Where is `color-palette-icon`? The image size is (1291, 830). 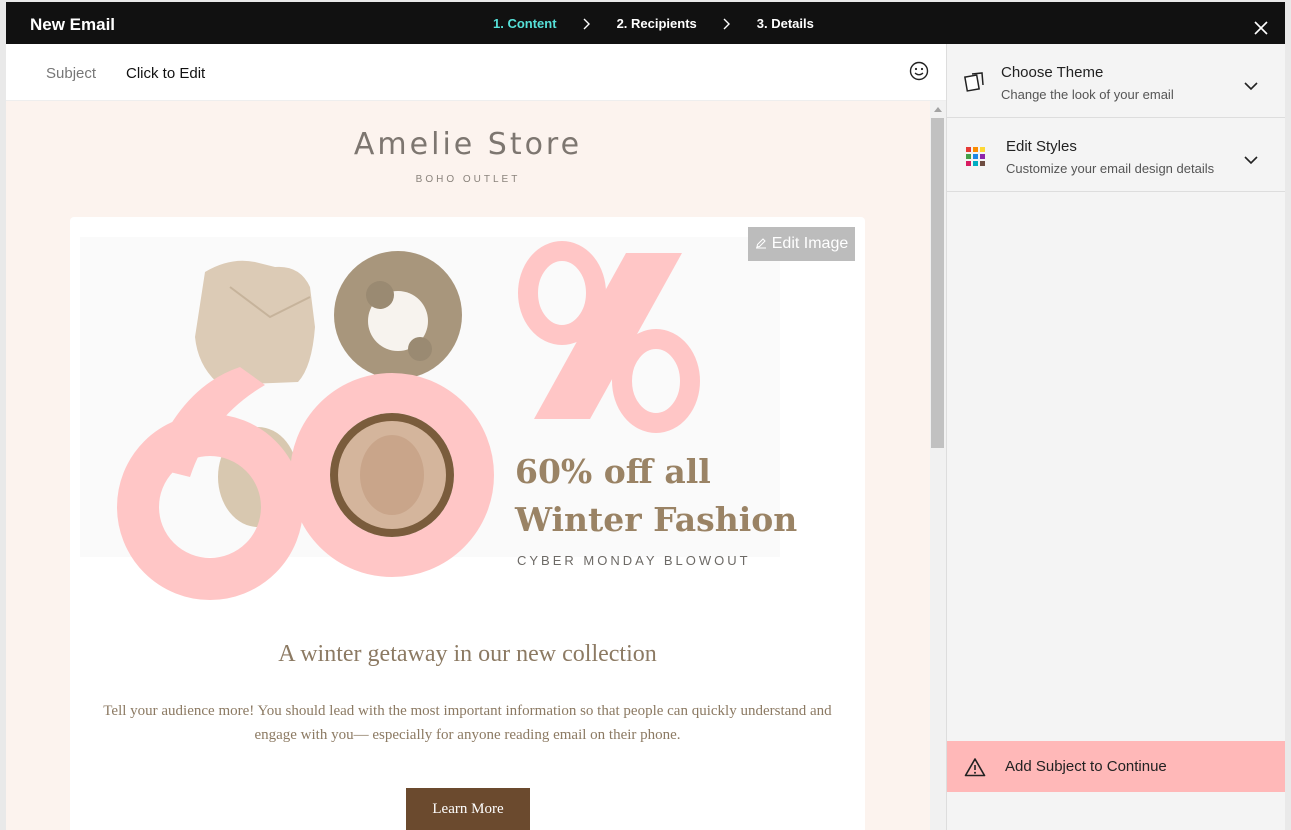
color-palette-icon is located at coordinates (976, 159).